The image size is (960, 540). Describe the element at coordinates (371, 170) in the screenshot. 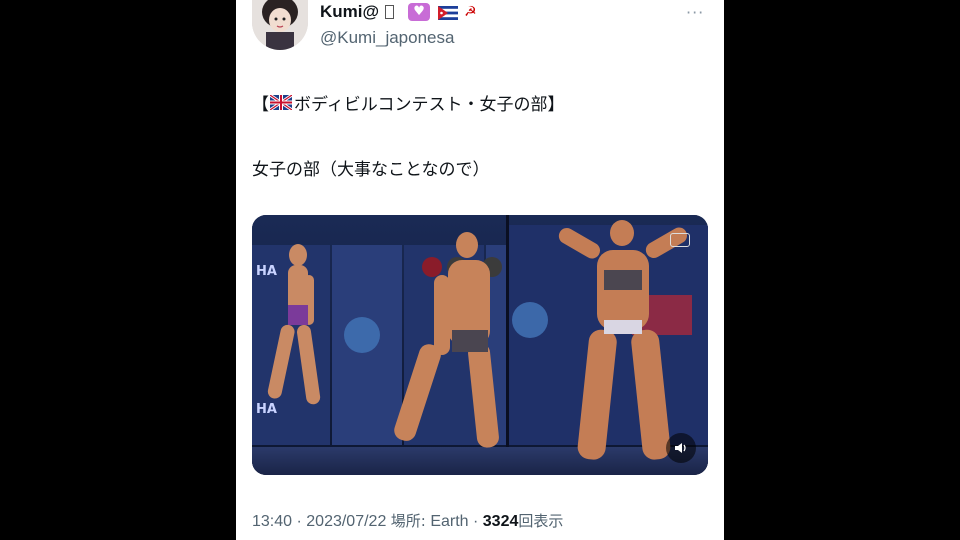

I see `post-body-text: 女子の部（大事なことなので）` at that location.